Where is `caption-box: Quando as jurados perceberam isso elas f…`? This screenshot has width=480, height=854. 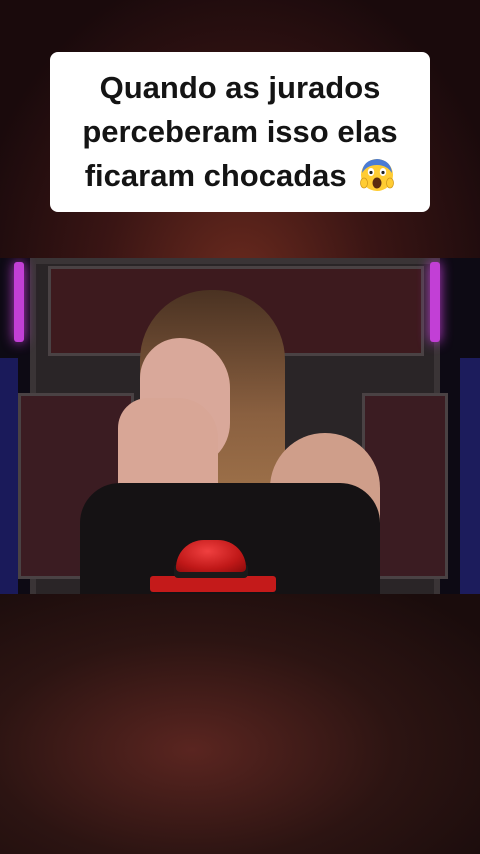
caption-box: Quando as jurados perceberam isso elas f… is located at coordinates (240, 132).